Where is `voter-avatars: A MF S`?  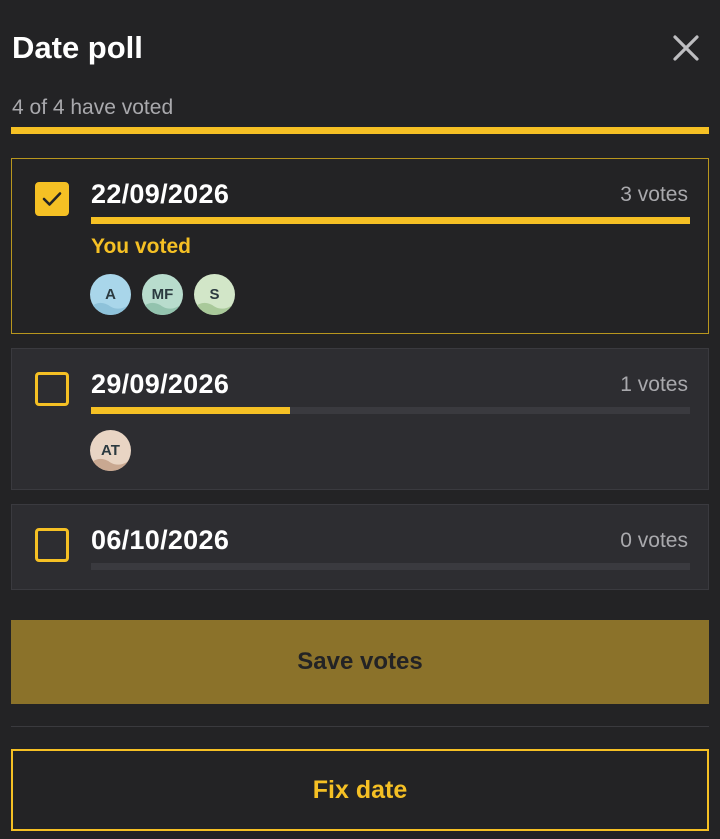
voter-avatars: A MF S is located at coordinates (162, 294).